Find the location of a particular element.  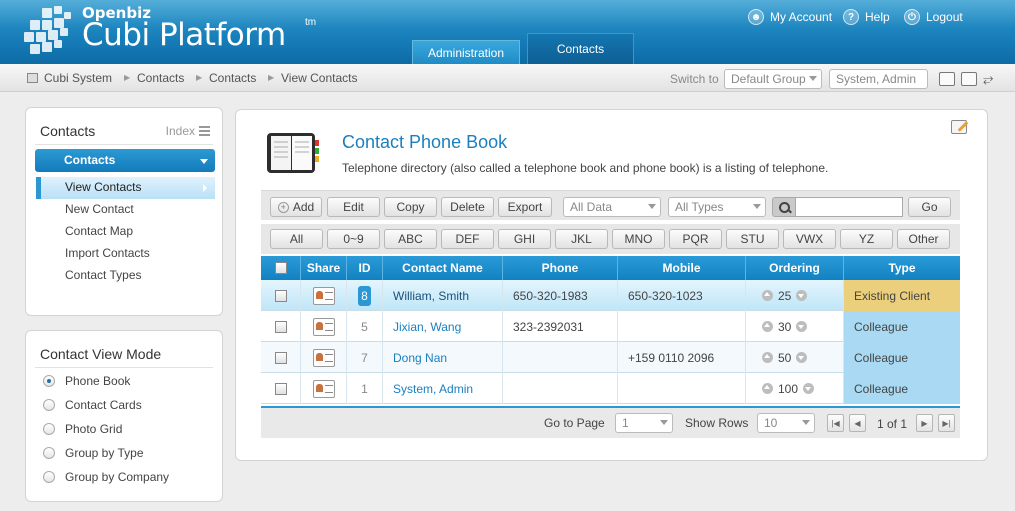

alpha-filter-stu: STU is located at coordinates (752, 239).